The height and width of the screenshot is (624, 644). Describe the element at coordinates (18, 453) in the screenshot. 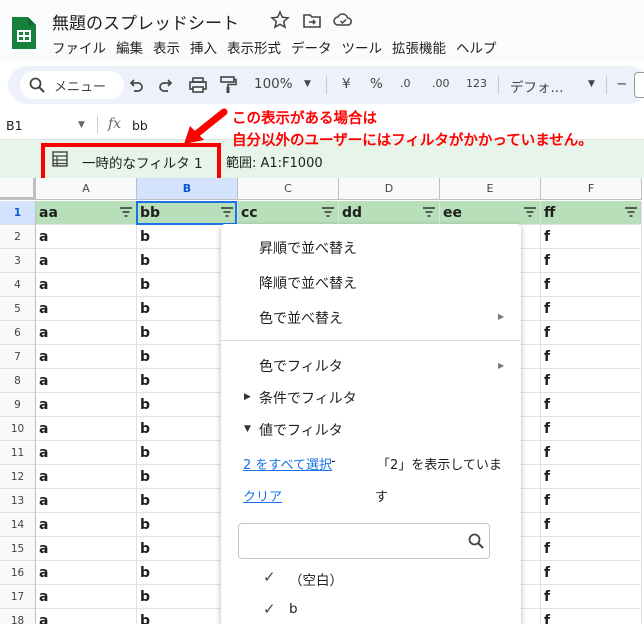

I see `row-header: 11` at that location.